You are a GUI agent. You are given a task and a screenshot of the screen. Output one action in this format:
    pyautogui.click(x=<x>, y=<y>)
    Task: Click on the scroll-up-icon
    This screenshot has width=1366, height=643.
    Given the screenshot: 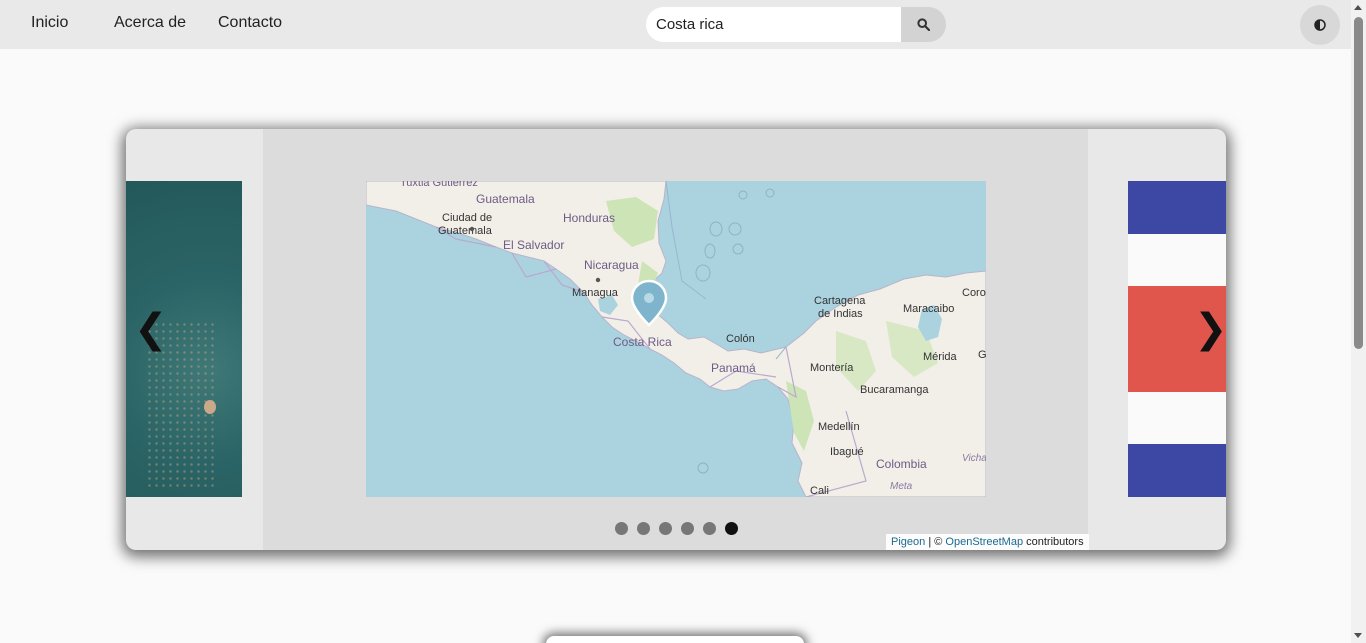 What is the action you would take?
    pyautogui.click(x=1358, y=7)
    